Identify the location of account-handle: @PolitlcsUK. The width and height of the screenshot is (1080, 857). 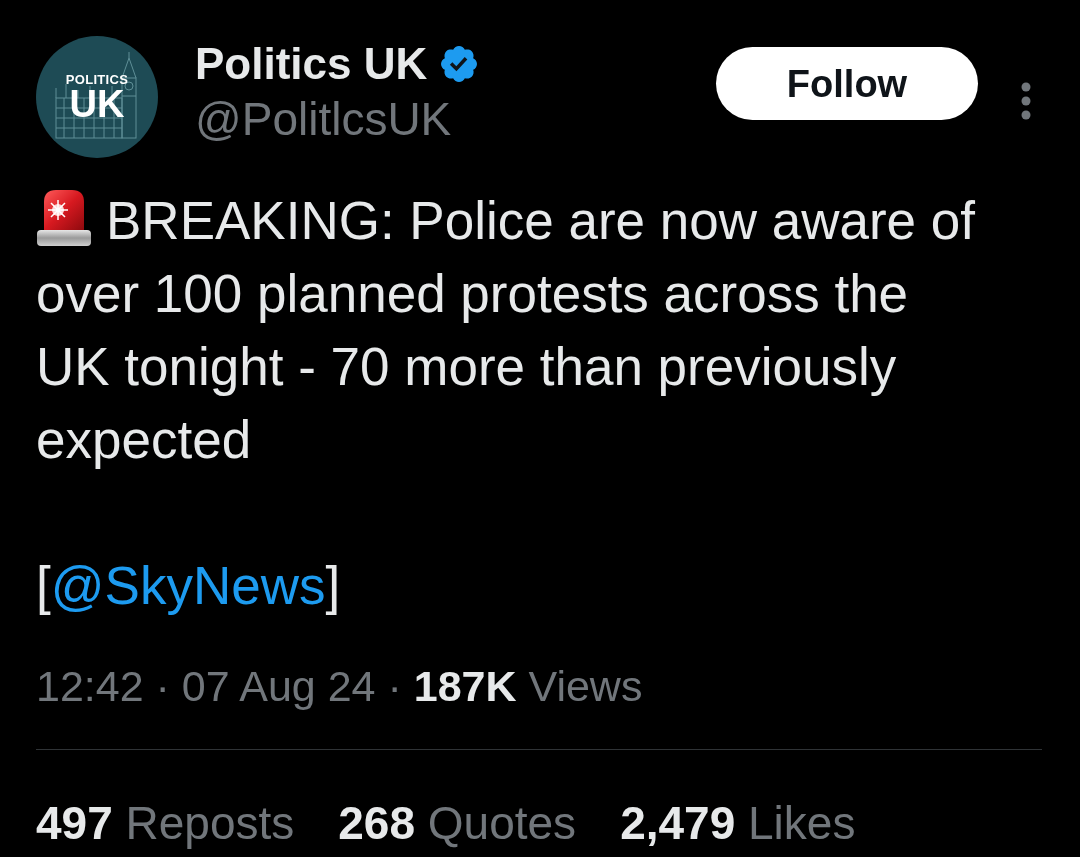
(323, 119).